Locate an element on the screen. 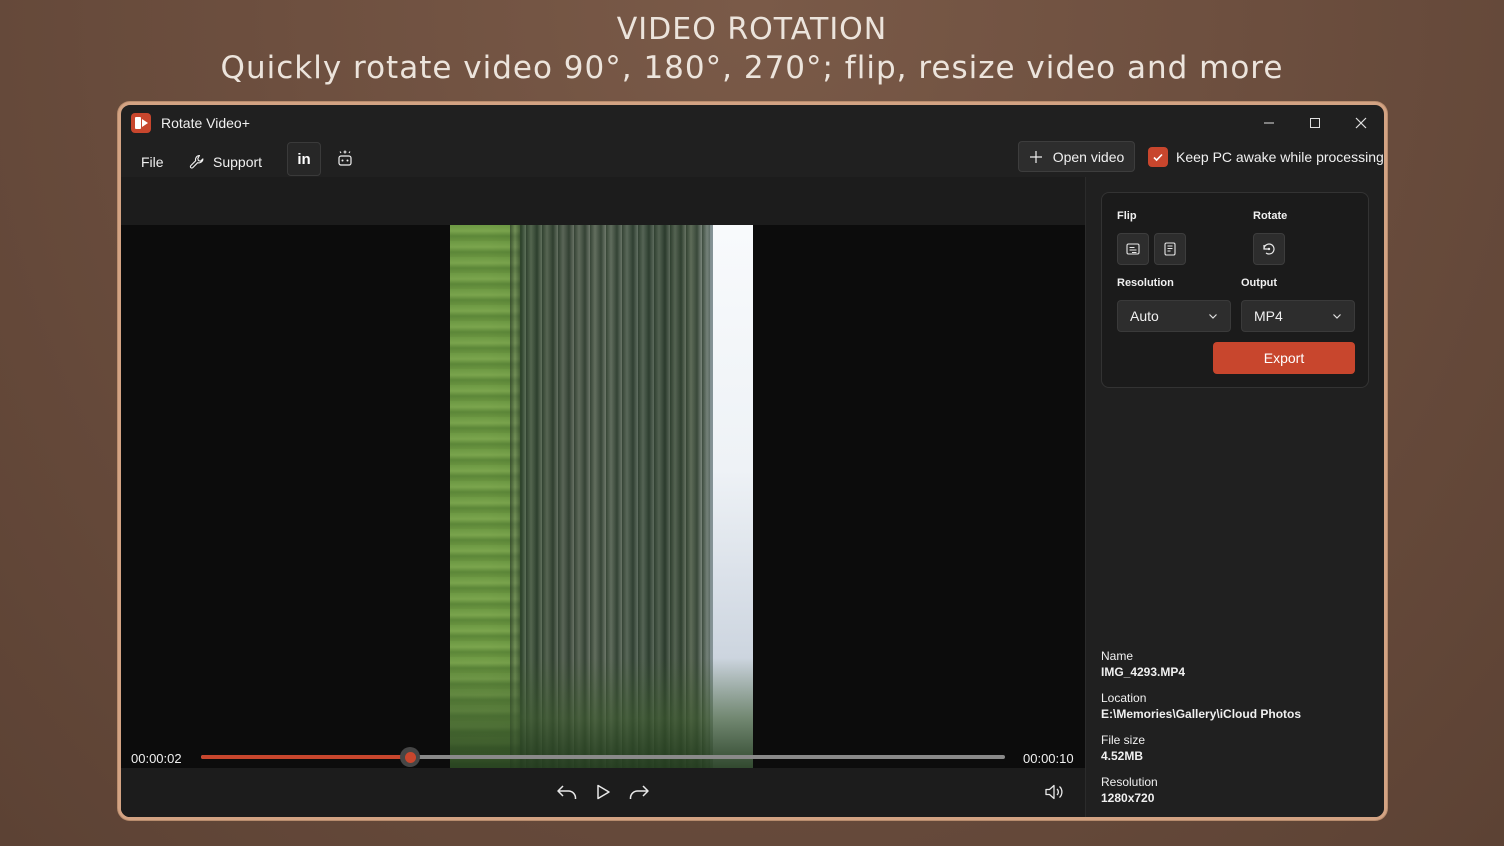 The height and width of the screenshot is (846, 1504). video-shrubs is located at coordinates (601, 713).